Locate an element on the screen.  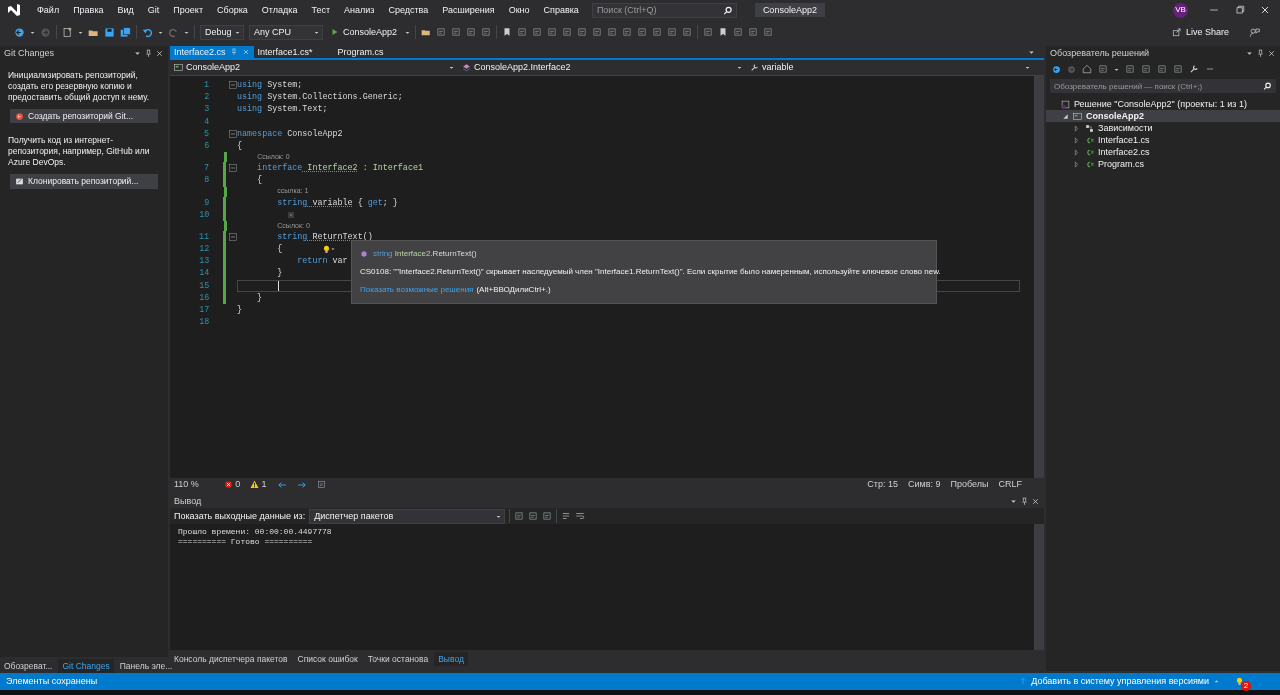
menu-item: Окно is located at coordinates (519, 10).